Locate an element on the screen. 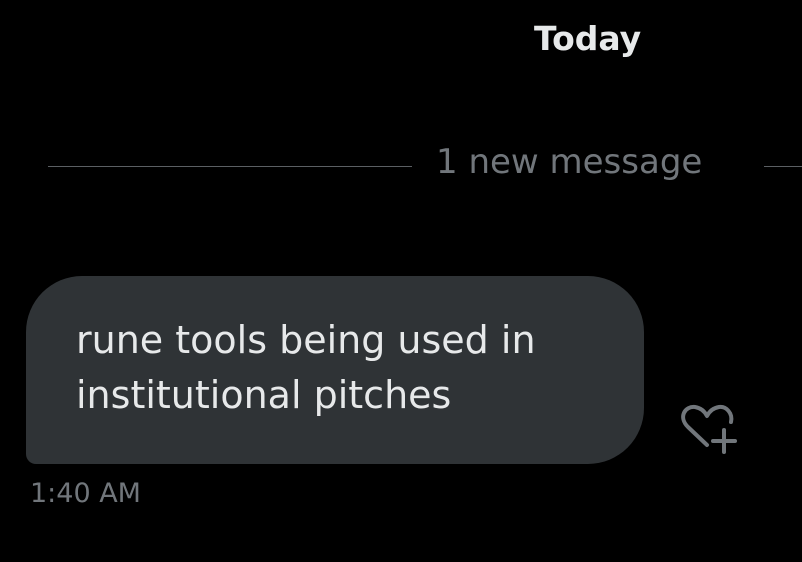 The image size is (802, 562). divider-line-right is located at coordinates (783, 166).